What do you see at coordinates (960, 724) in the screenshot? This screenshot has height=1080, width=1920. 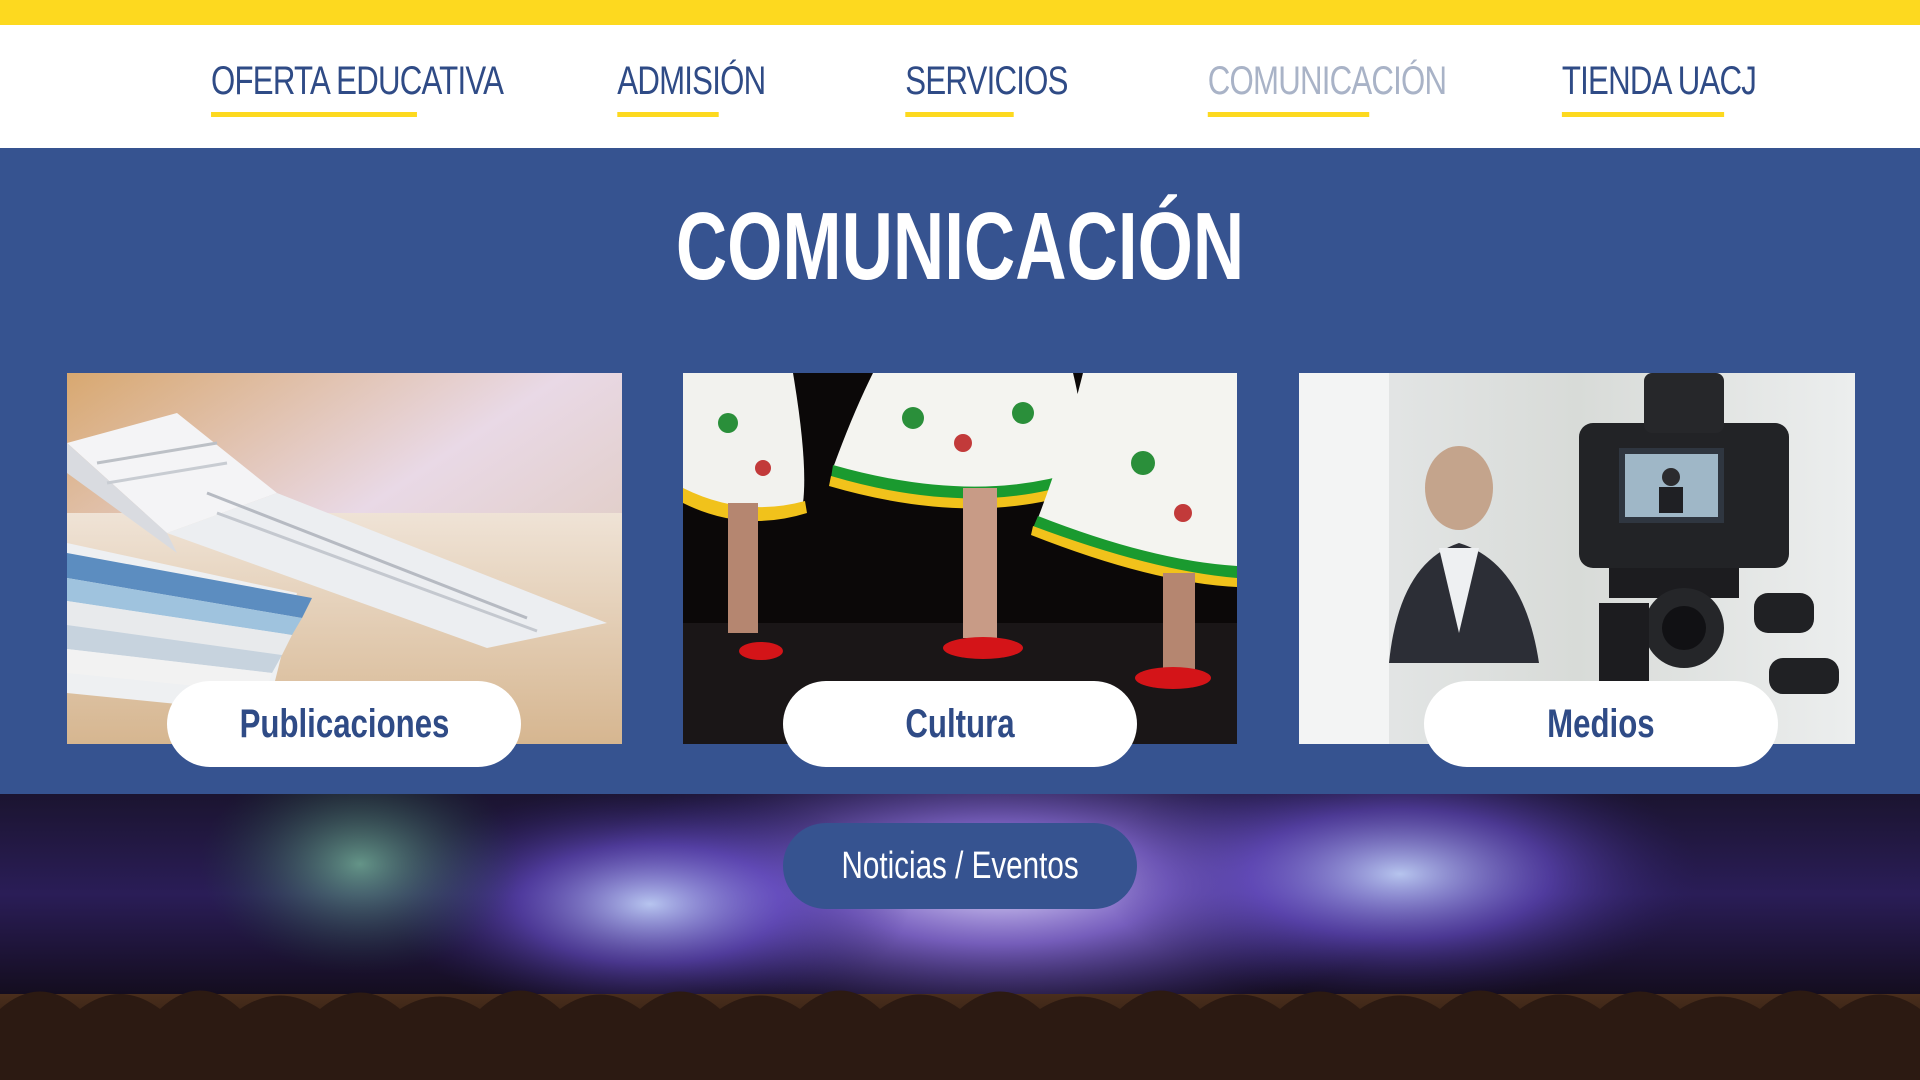 I see `cultura-button: Cultura` at bounding box center [960, 724].